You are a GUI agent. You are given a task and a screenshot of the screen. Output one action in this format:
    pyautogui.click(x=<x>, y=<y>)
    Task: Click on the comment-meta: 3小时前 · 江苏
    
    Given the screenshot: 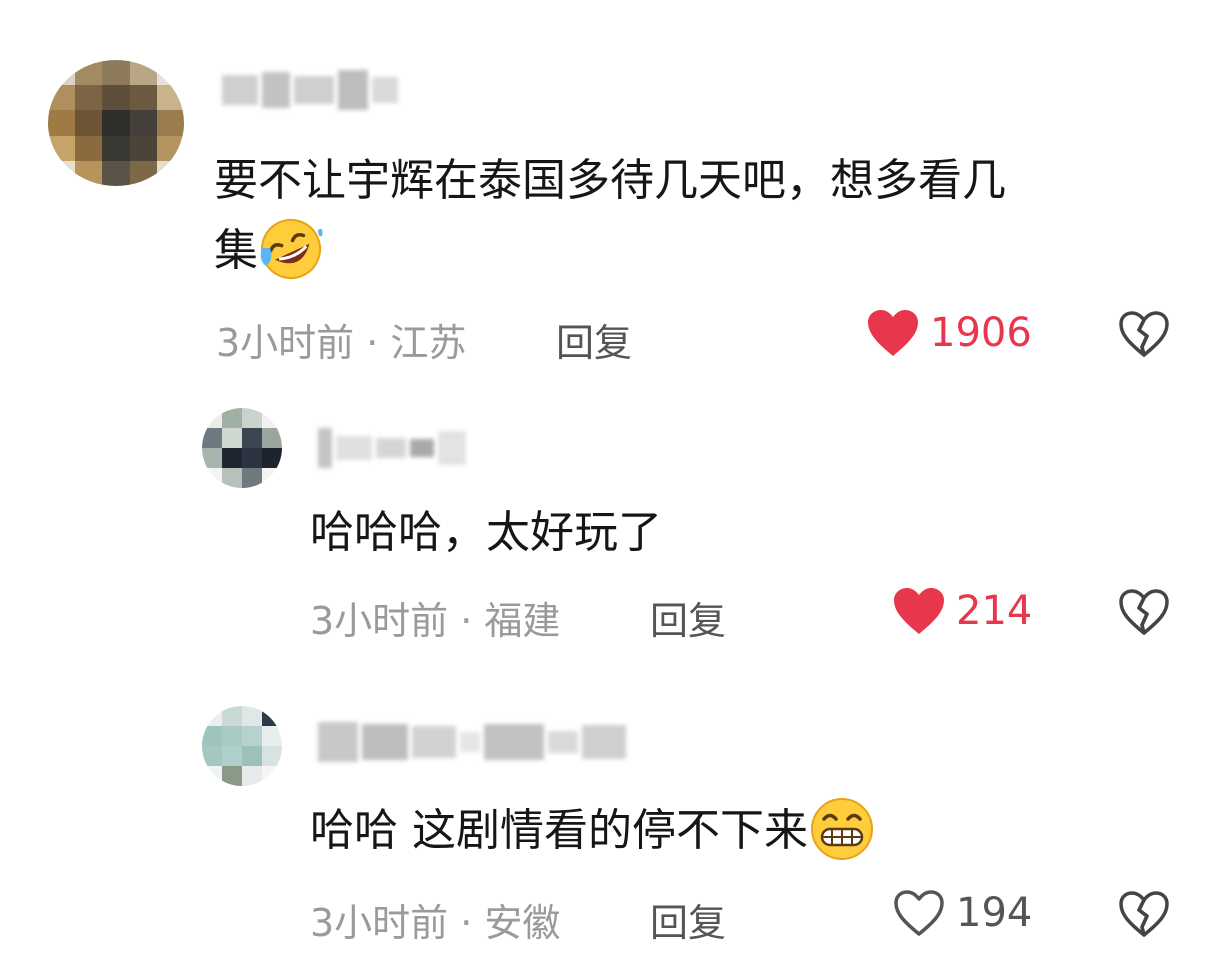 What is the action you would take?
    pyautogui.click(x=341, y=343)
    